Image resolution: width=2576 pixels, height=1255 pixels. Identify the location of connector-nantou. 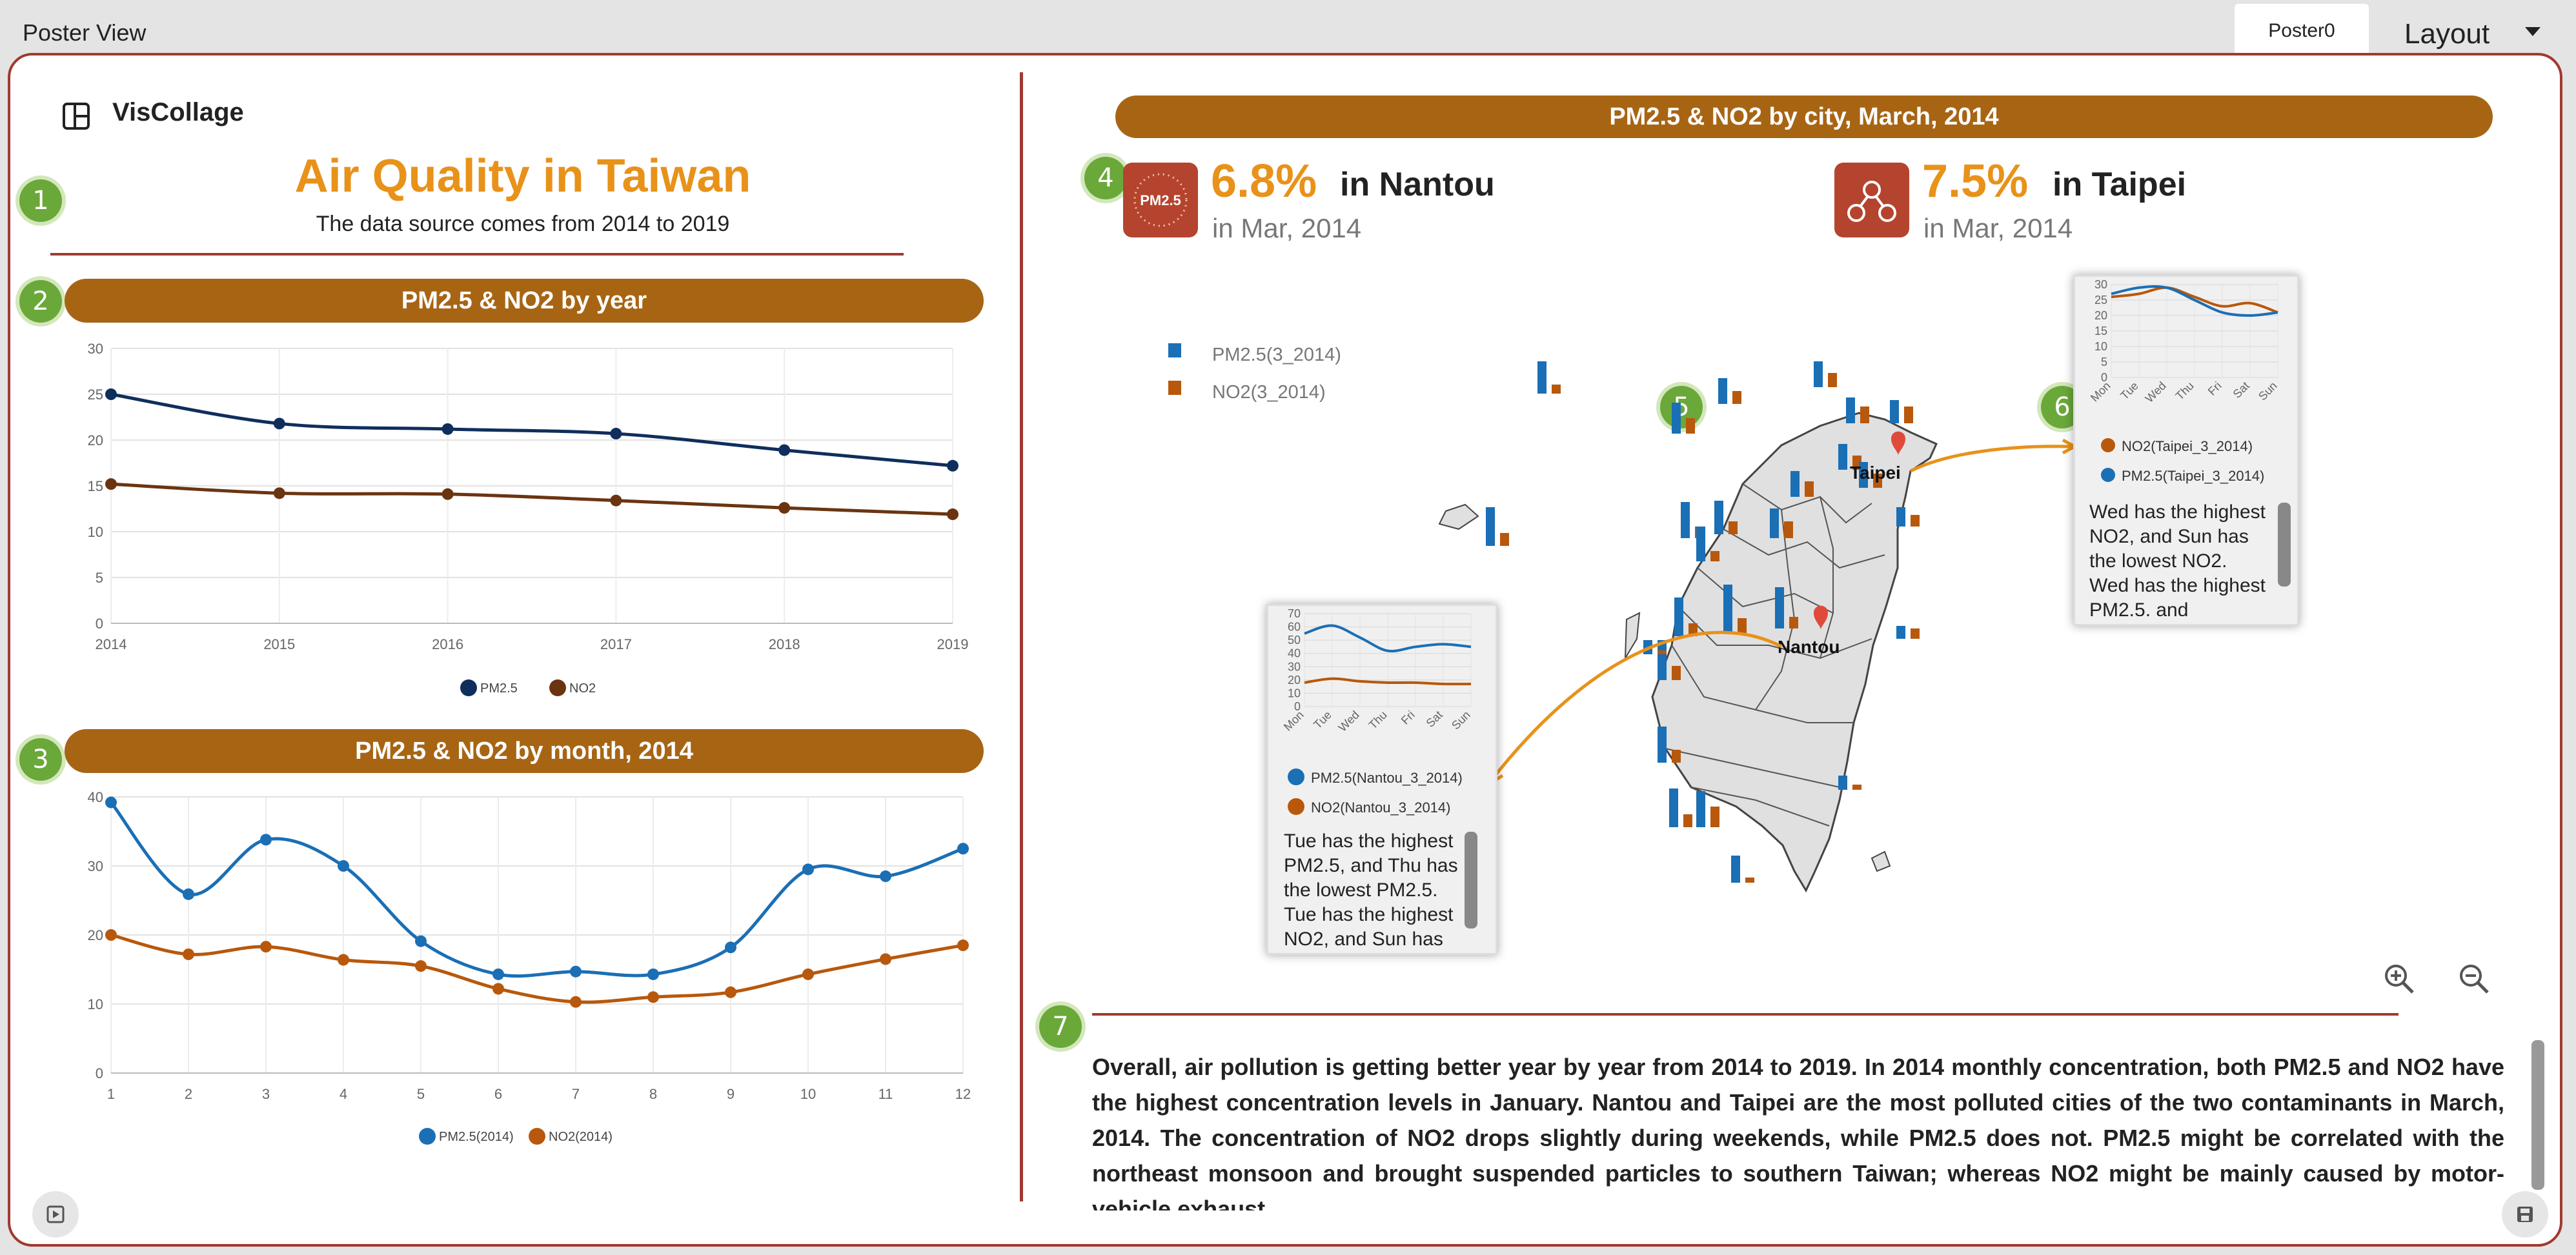
(1636, 706).